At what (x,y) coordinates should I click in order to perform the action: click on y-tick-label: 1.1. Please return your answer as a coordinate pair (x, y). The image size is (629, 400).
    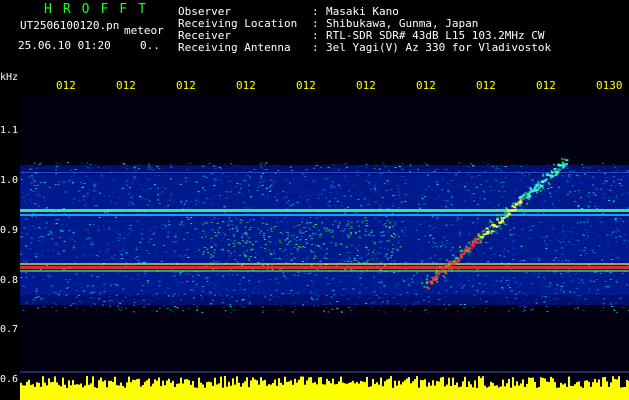
    Looking at the image, I should click on (9, 130).